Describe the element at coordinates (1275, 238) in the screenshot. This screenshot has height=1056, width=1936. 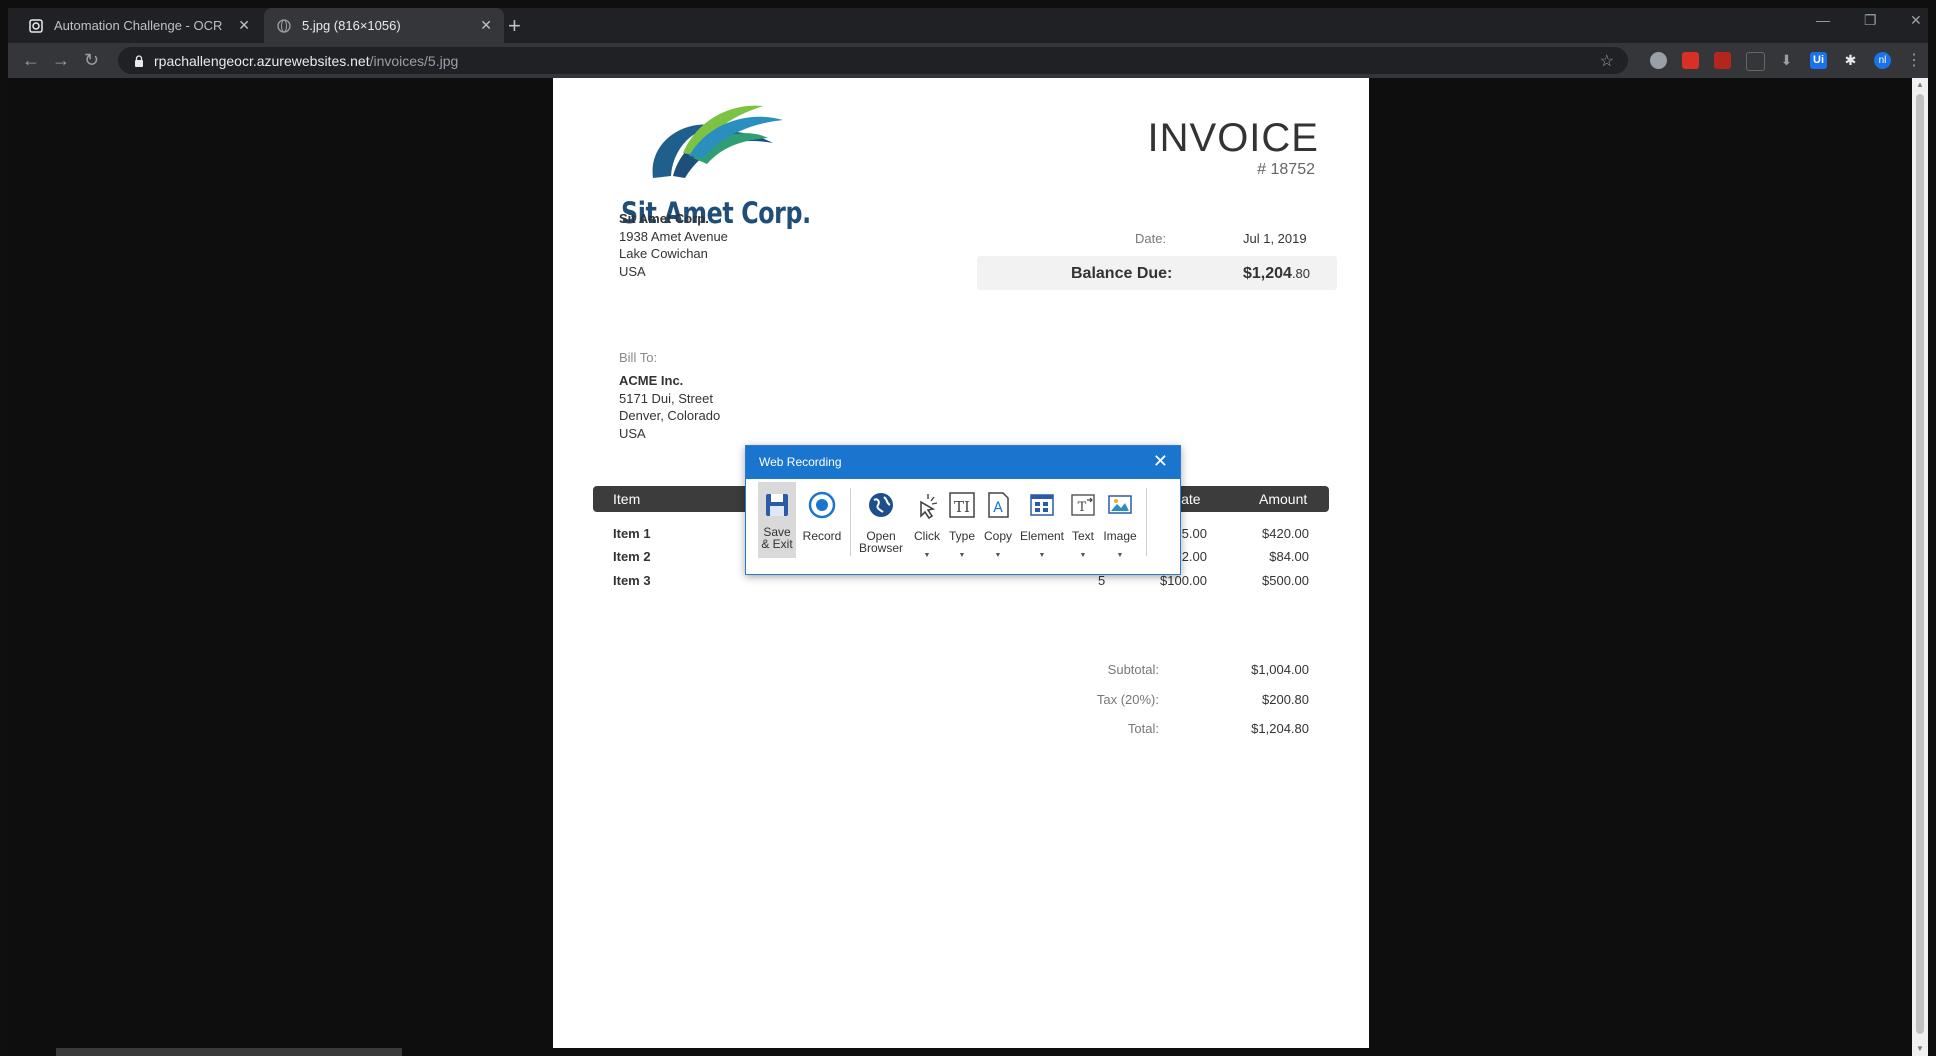
I see `date-value: Jul 1, 2019` at that location.